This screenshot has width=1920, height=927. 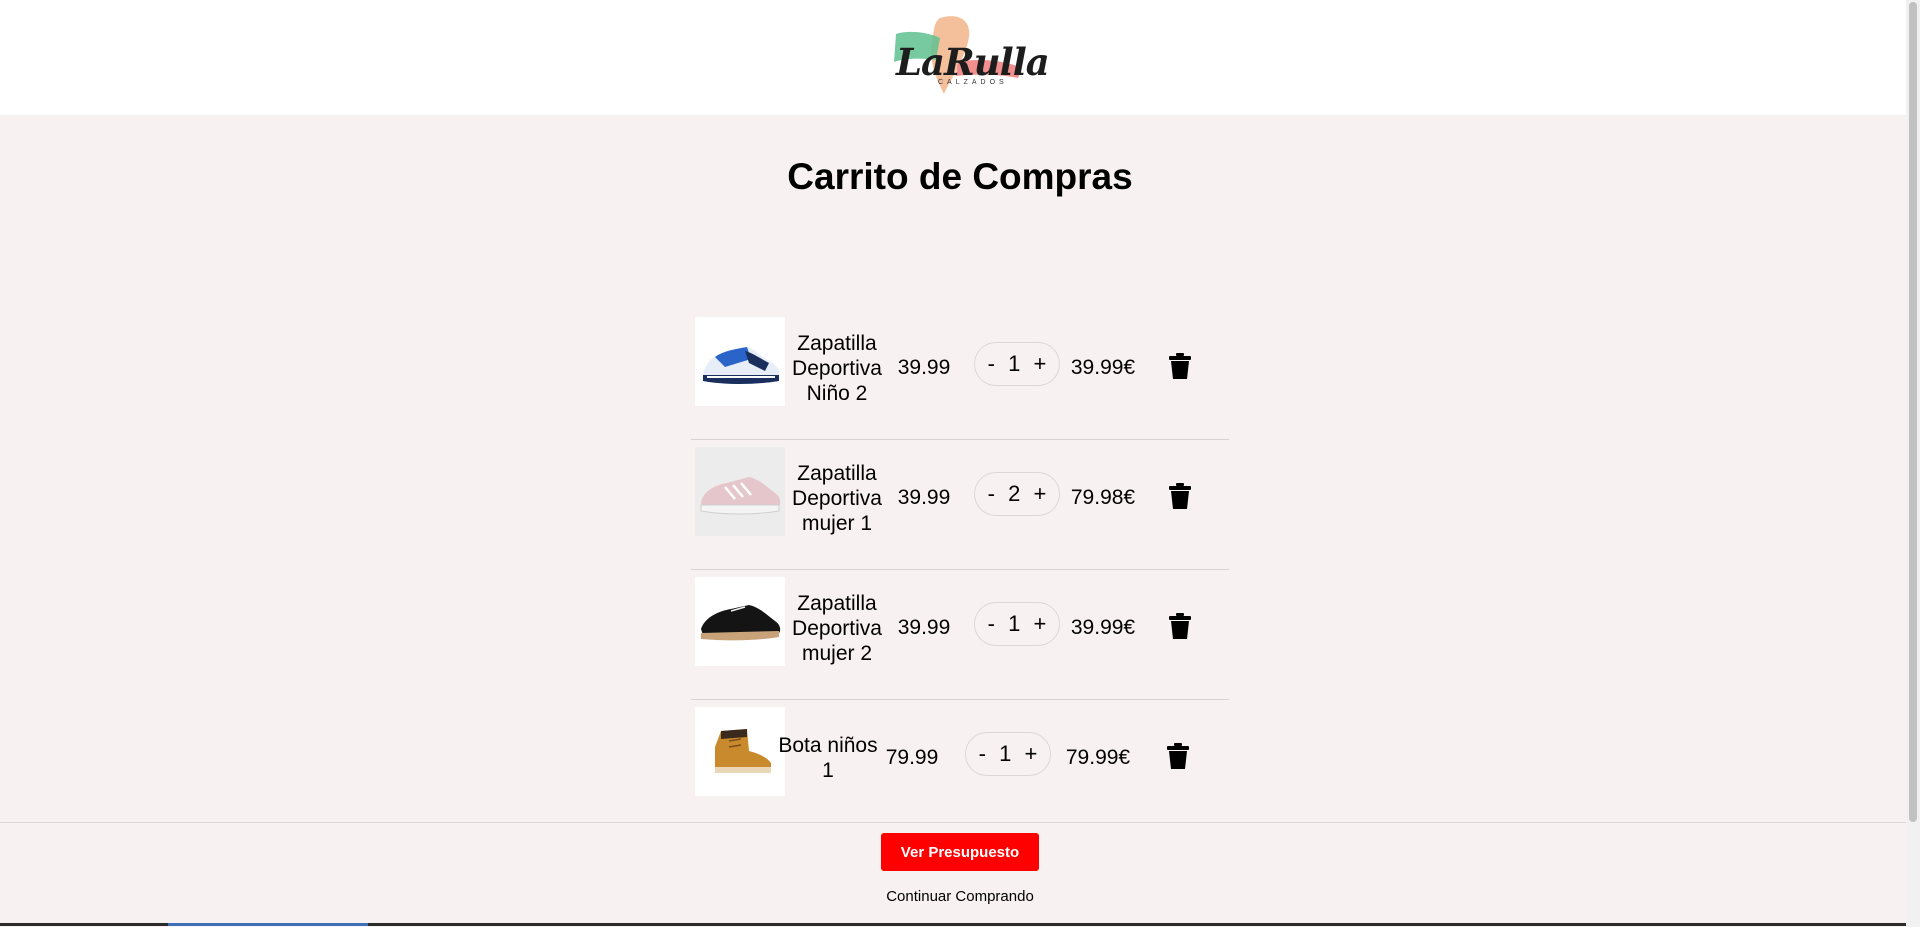 I want to click on item-subtotal: 79.98€, so click(x=1103, y=497).